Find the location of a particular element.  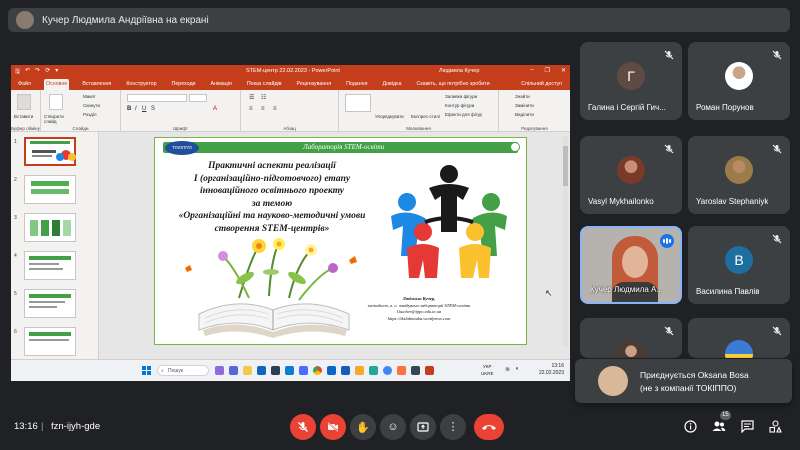

tab-home: Основне is located at coordinates (57, 84).